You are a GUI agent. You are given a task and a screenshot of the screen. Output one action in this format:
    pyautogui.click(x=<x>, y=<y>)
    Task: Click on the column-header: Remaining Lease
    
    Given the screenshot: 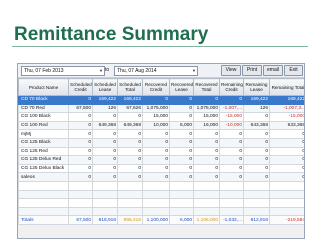 What is the action you would take?
    pyautogui.click(x=256, y=87)
    